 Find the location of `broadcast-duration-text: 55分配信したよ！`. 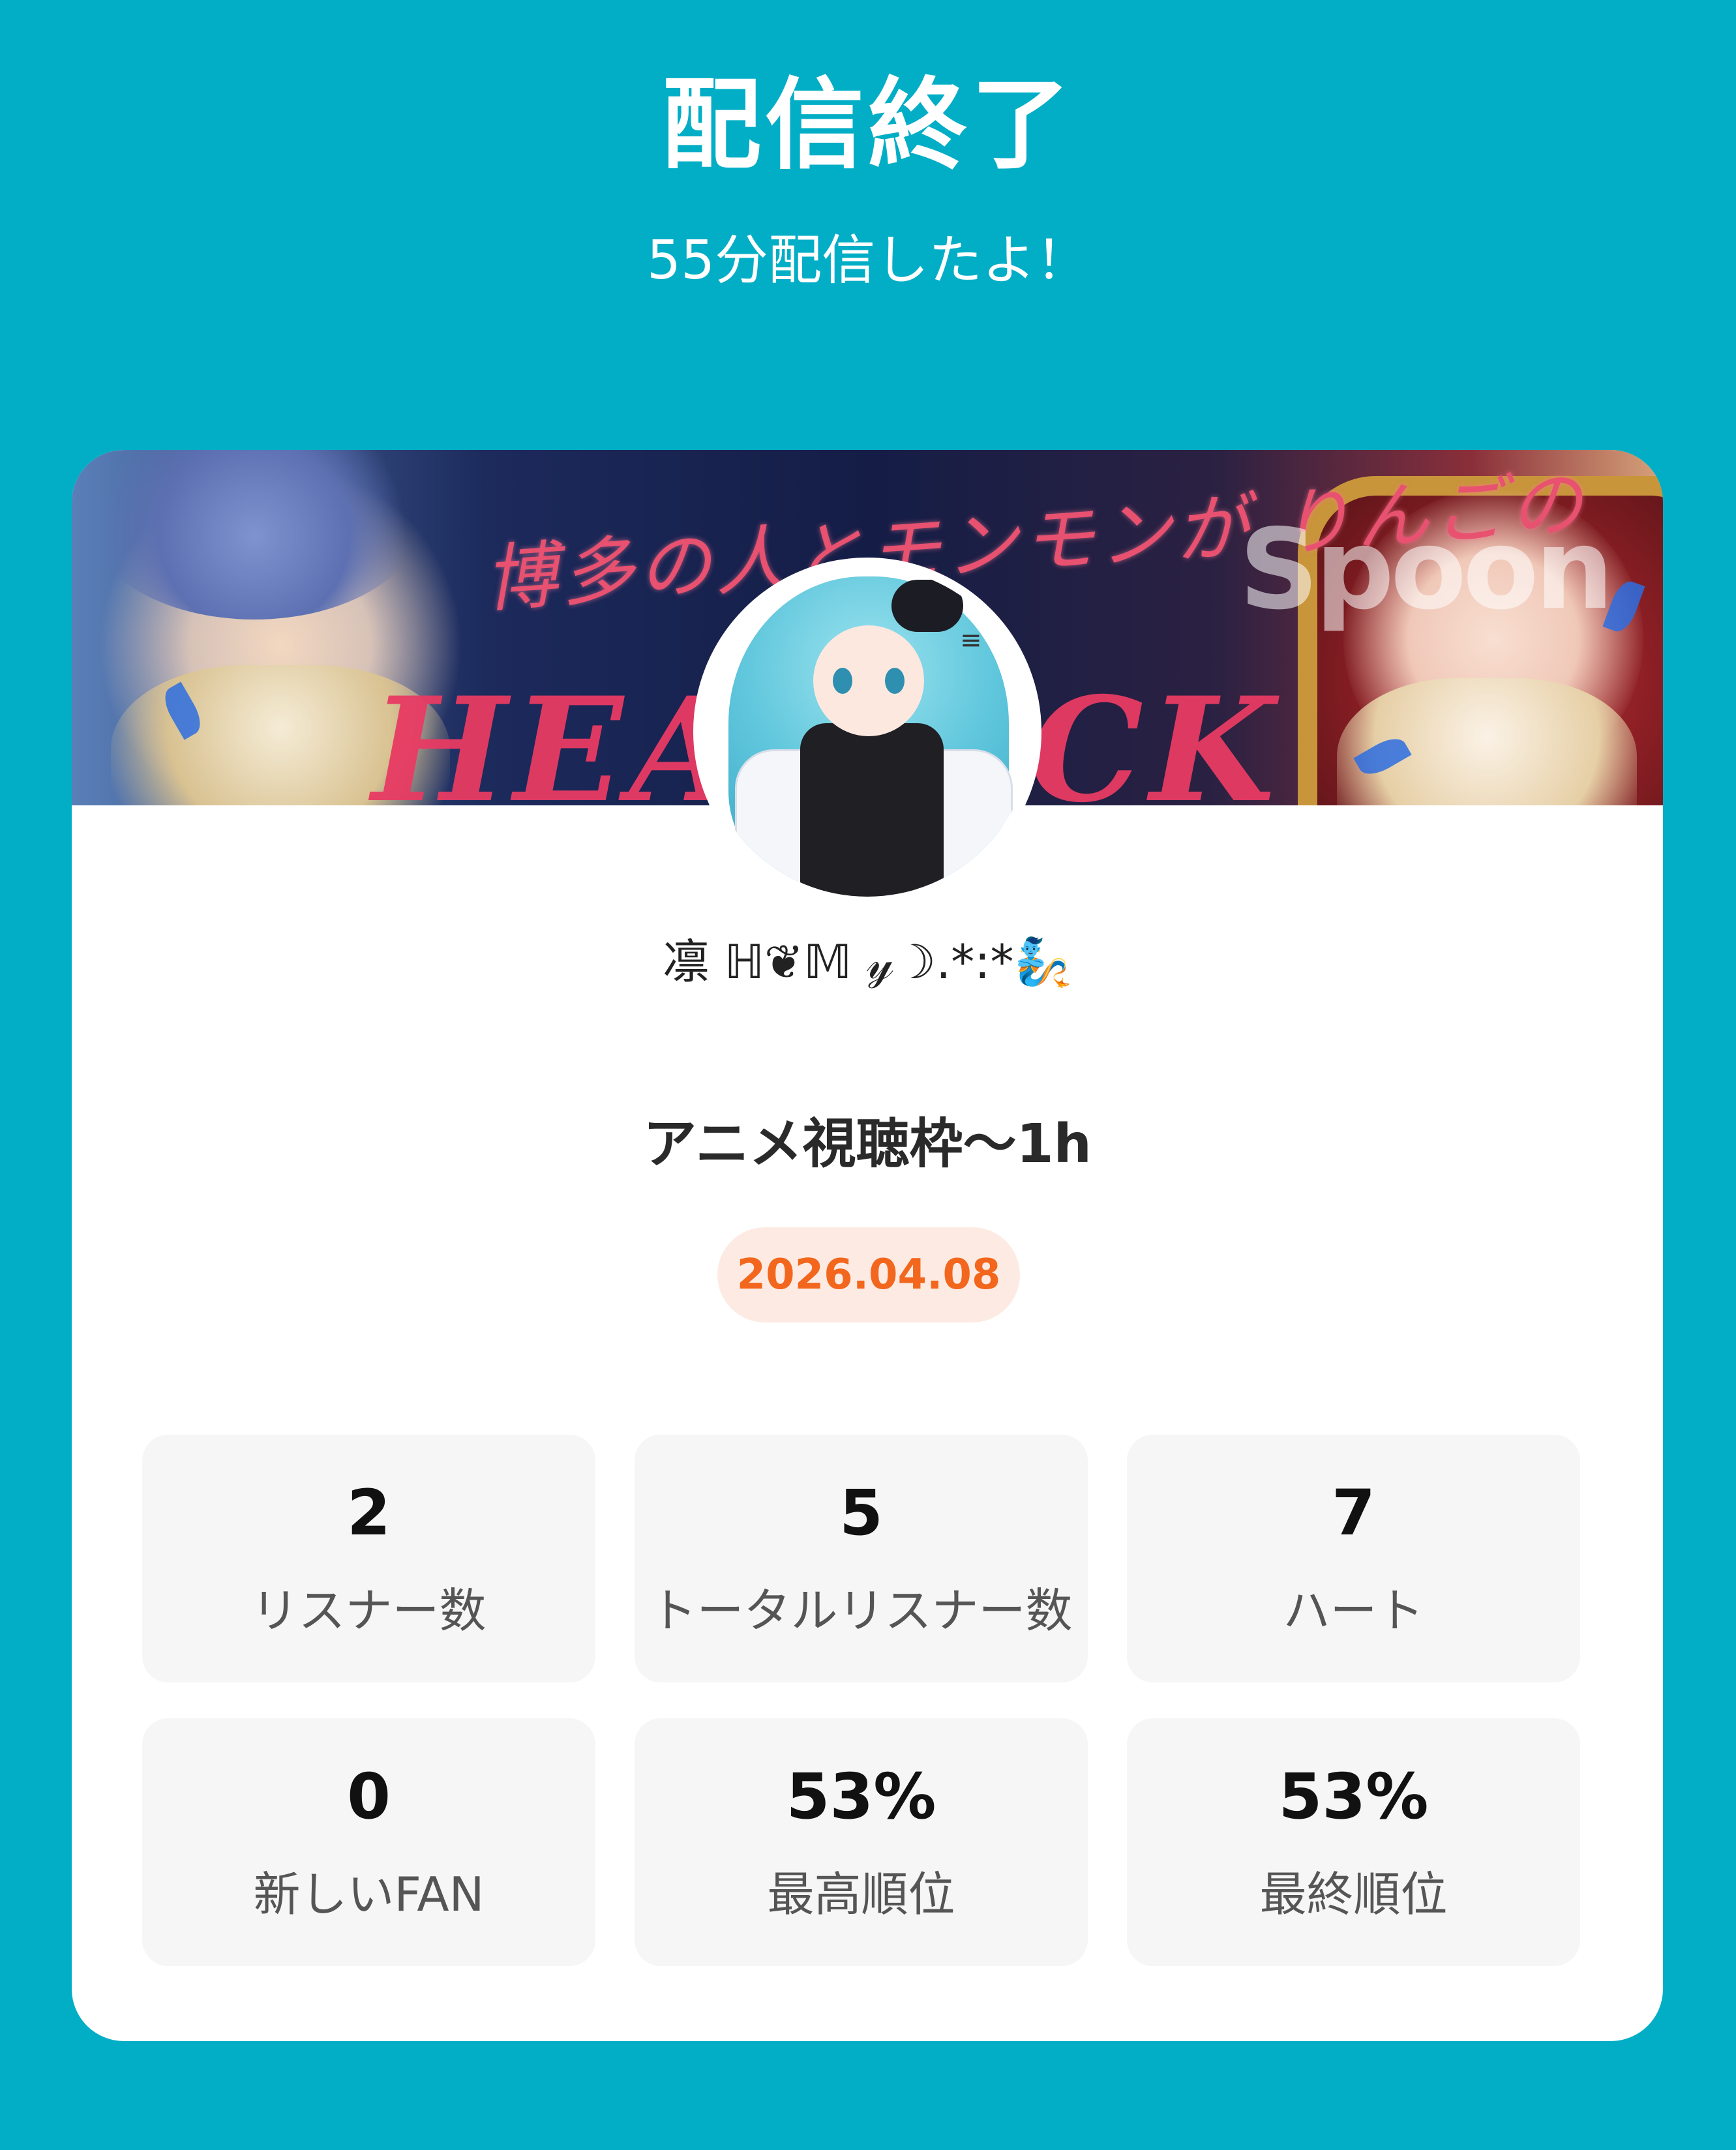

broadcast-duration-text: 55分配信したよ！ is located at coordinates (868, 260).